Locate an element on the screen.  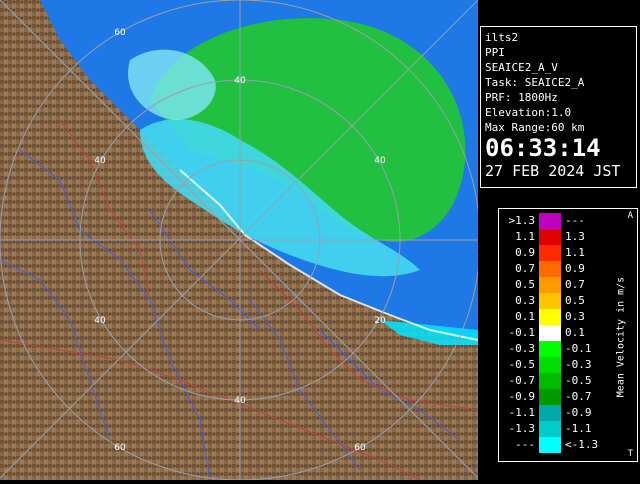
legend-row: -1.1 -0.9 is located at coordinates (559, 413).